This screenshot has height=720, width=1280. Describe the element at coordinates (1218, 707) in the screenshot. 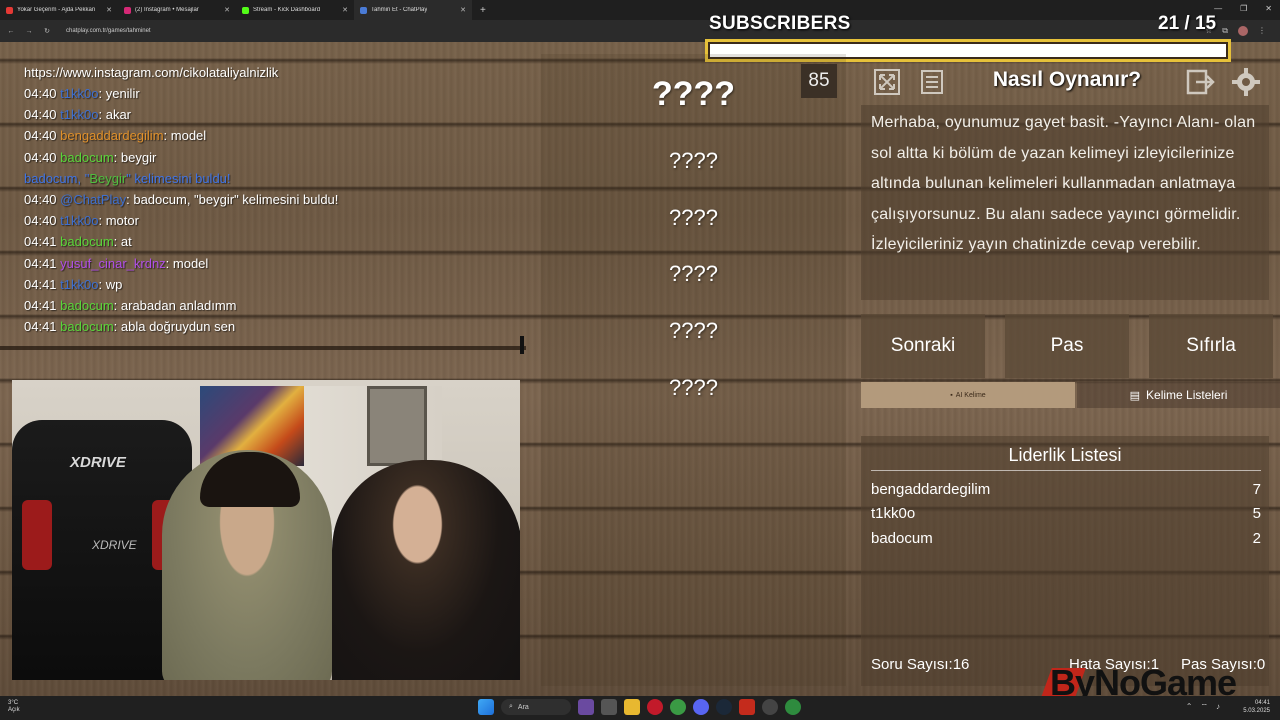

I see `volume-icon: ♪` at that location.